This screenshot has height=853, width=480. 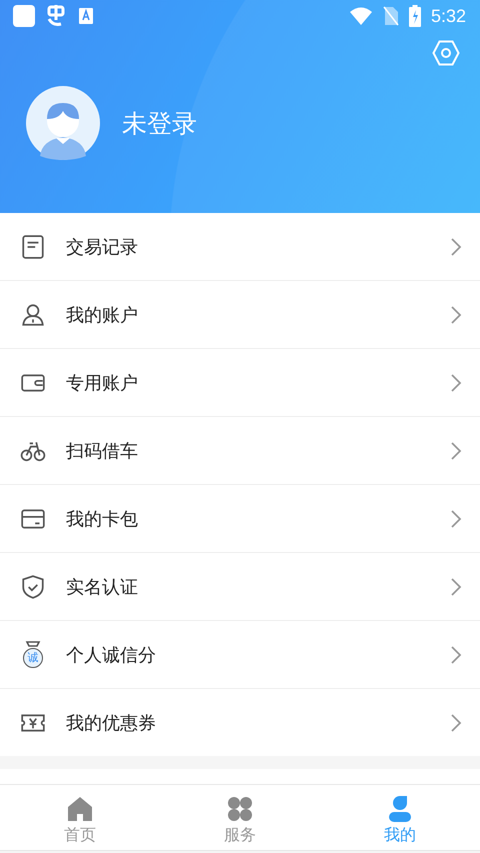 I want to click on menu-item: 我的卡包, so click(x=240, y=519).